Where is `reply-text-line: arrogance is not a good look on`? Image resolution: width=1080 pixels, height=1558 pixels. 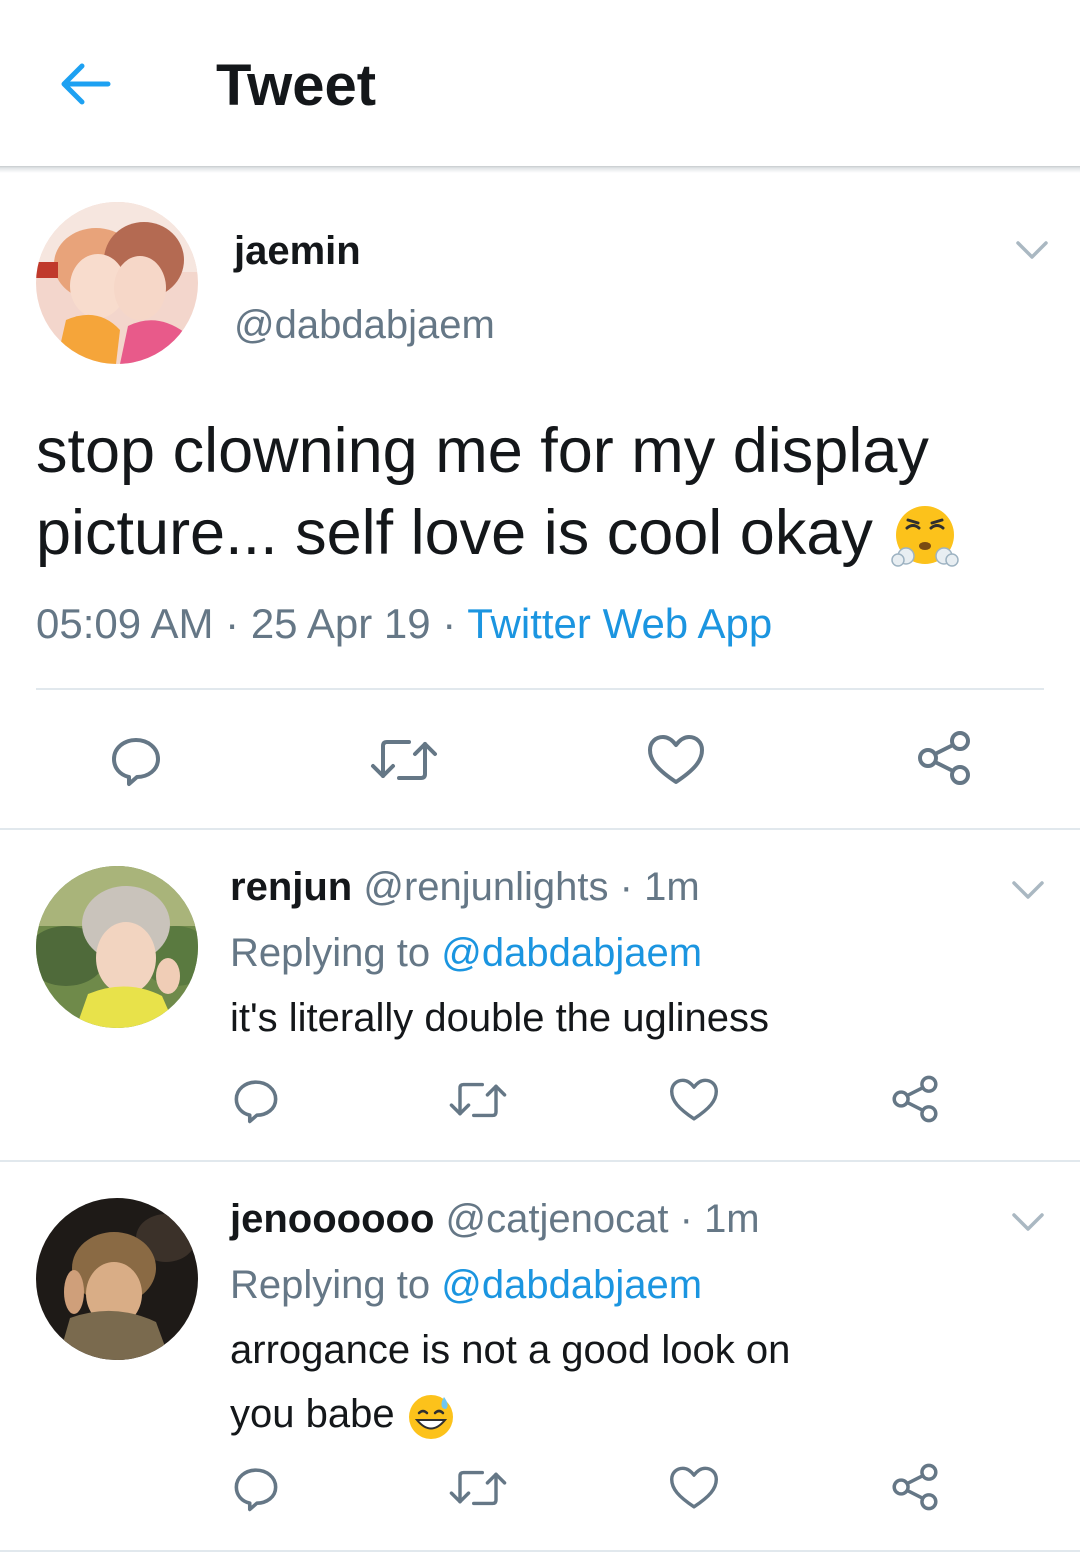
reply-text-line: arrogance is not a good look on is located at coordinates (510, 1350).